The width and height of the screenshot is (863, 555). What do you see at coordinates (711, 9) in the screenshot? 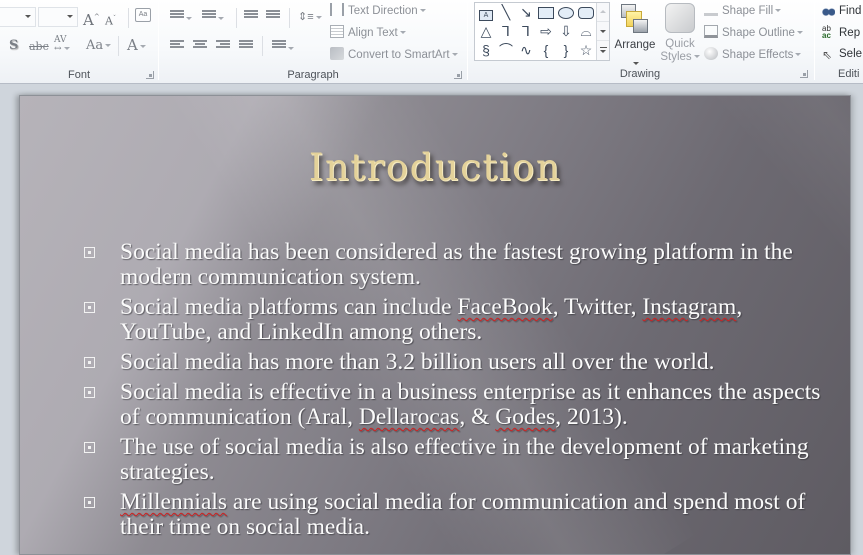
I see `paint-bucket-icon` at bounding box center [711, 9].